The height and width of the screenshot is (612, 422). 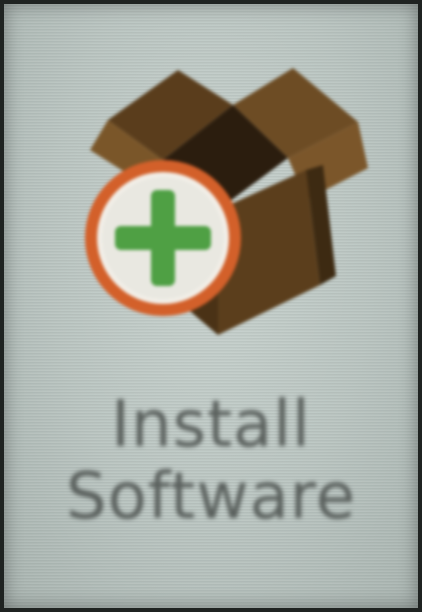 What do you see at coordinates (211, 497) in the screenshot?
I see `app-label-line-2: Software` at bounding box center [211, 497].